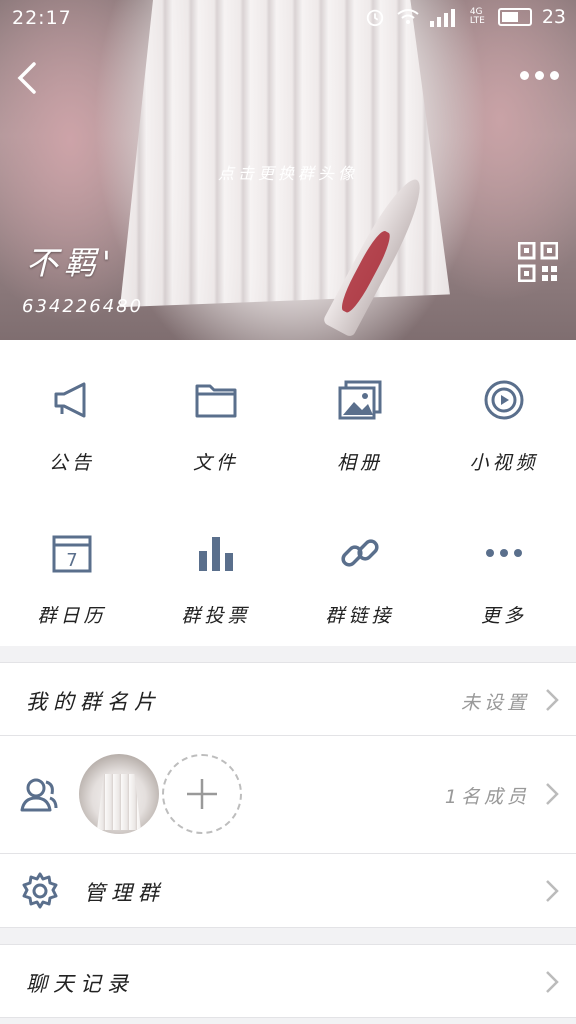  Describe the element at coordinates (495, 703) in the screenshot. I see `my-group-card-value: 未设置` at that location.